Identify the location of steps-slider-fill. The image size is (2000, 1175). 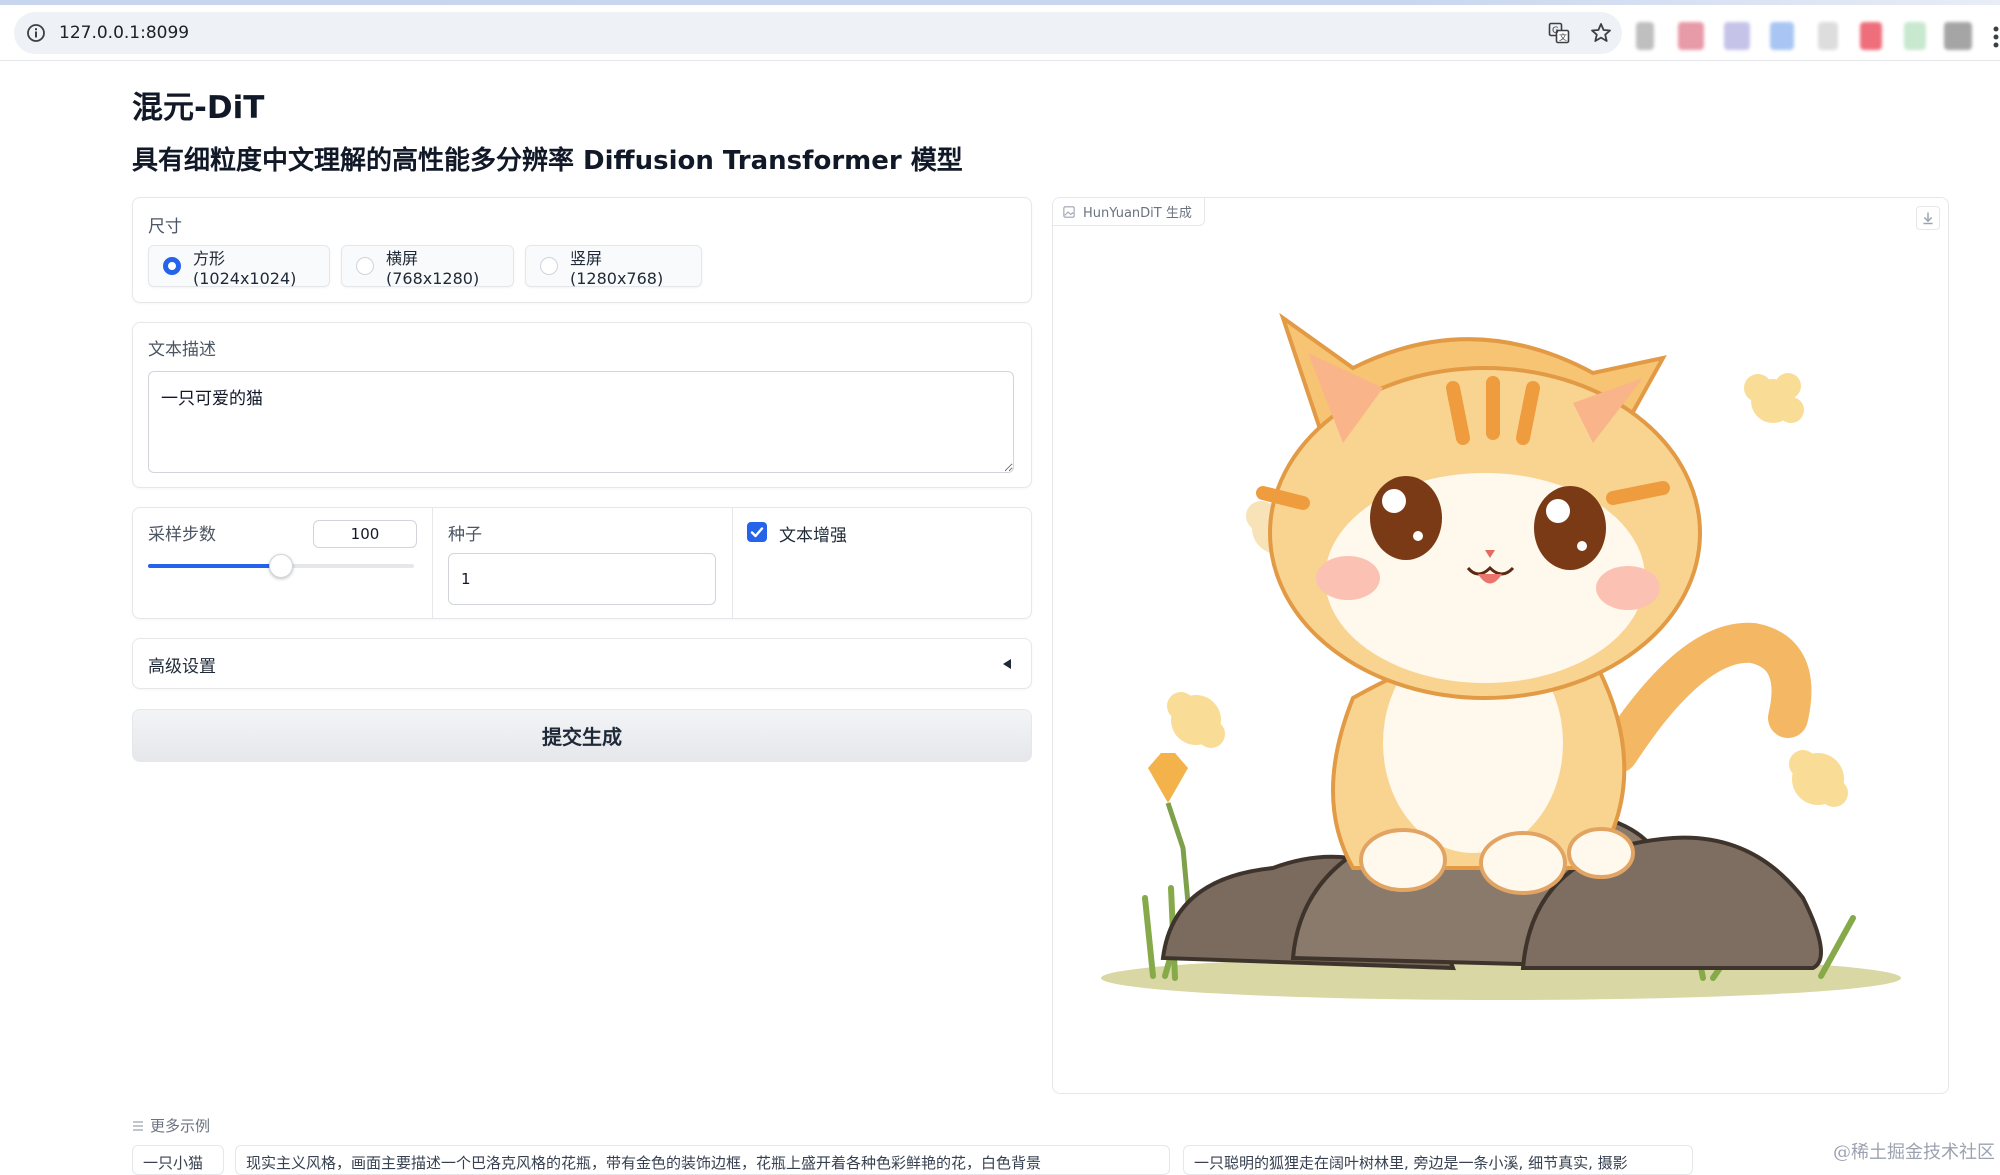
(214, 566).